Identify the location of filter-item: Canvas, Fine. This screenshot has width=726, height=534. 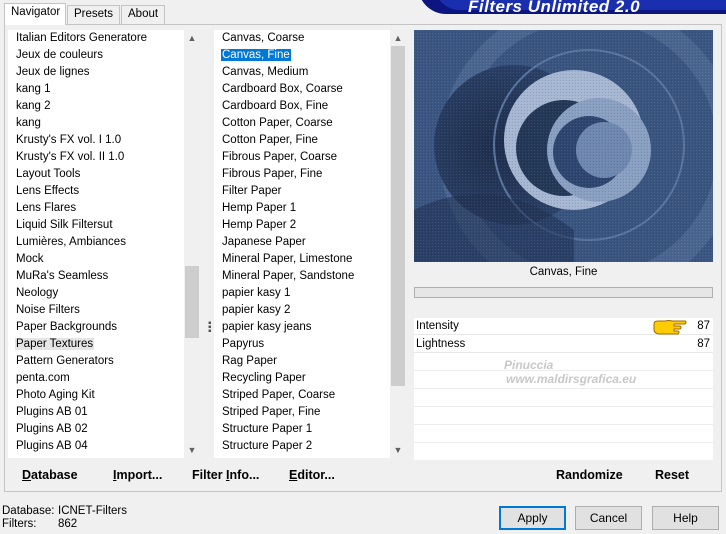
(302, 55).